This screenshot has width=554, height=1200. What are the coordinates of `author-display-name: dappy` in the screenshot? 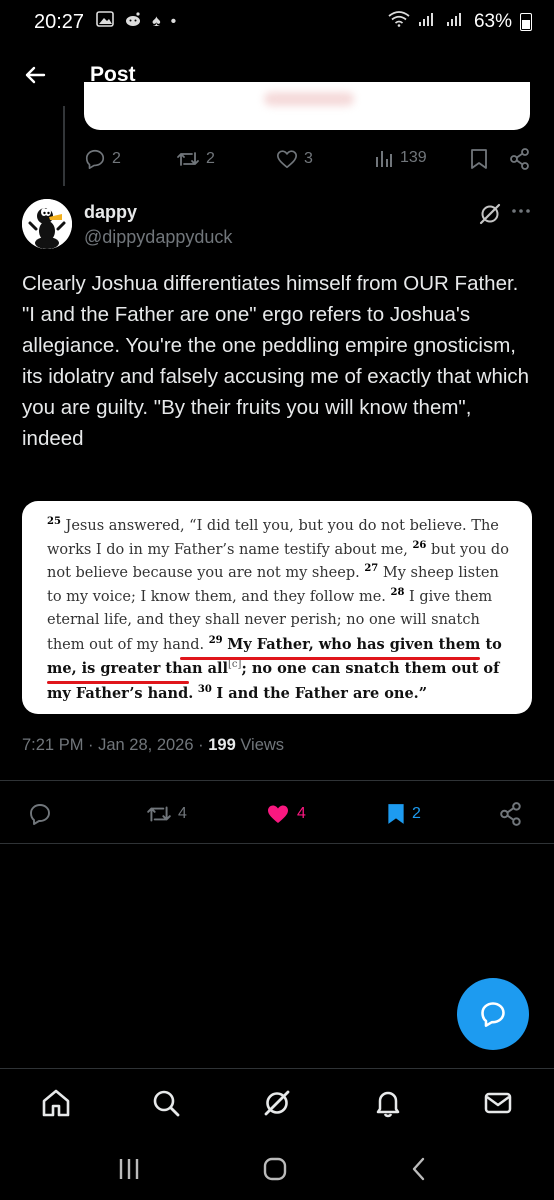 It's located at (110, 212).